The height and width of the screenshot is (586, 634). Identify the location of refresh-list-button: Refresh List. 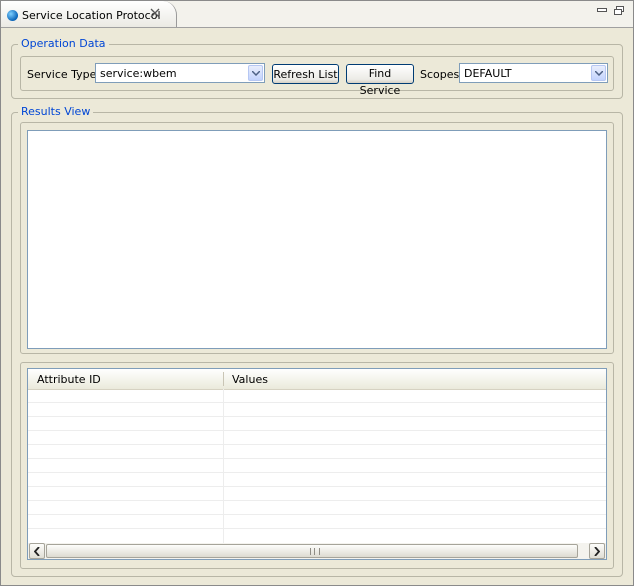
(305, 74).